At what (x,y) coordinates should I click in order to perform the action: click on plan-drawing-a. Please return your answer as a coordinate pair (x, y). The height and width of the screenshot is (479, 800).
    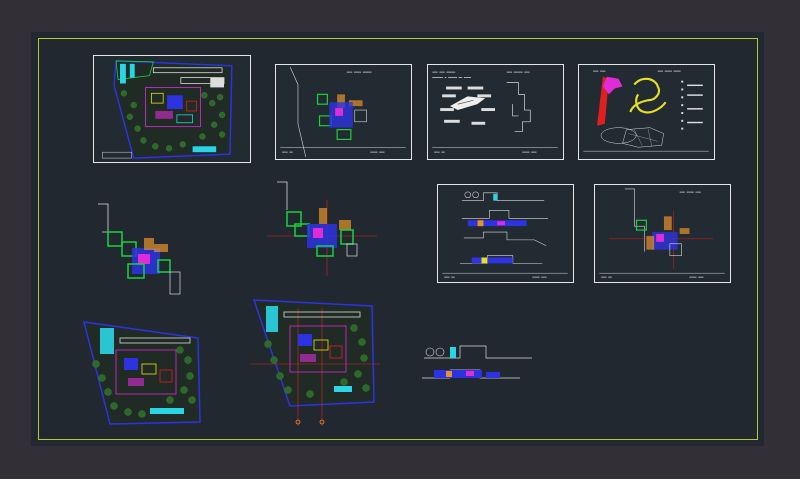
    Looking at the image, I should click on (142, 250).